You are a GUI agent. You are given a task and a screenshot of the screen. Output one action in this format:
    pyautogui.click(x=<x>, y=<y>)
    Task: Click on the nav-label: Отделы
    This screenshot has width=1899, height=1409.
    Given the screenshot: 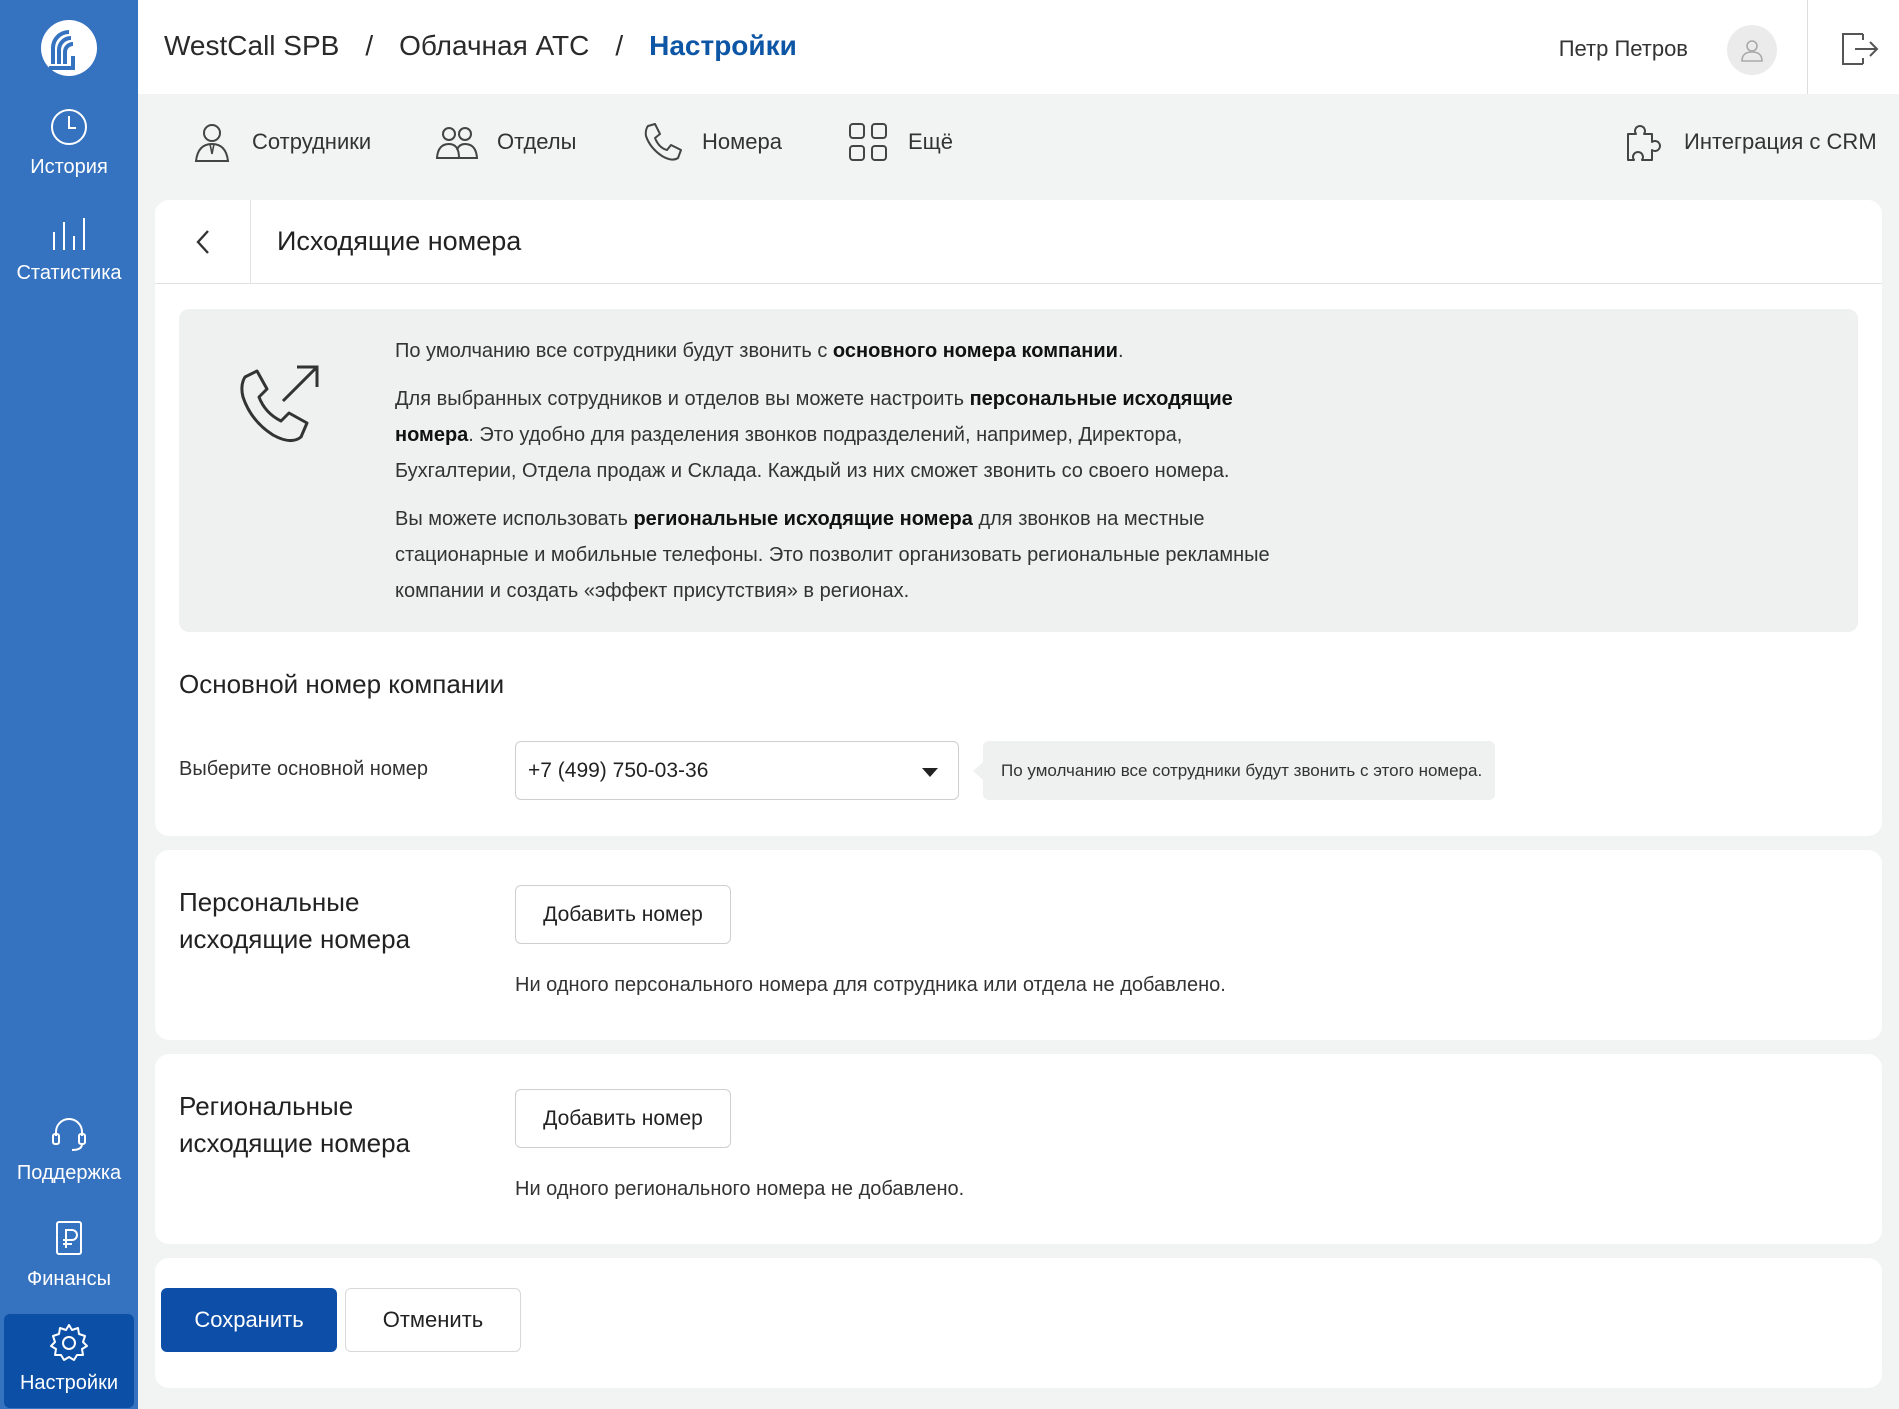 What is the action you would take?
    pyautogui.click(x=537, y=141)
    